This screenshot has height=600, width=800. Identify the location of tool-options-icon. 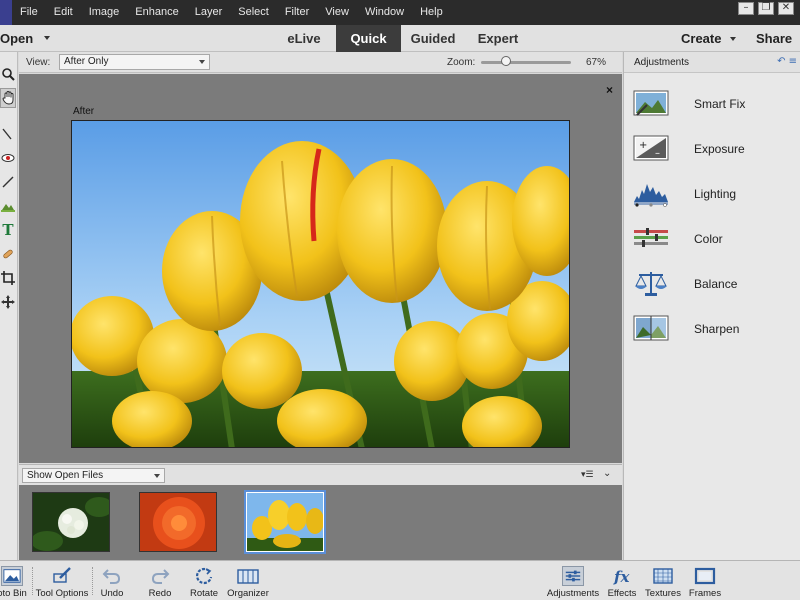
(62, 575).